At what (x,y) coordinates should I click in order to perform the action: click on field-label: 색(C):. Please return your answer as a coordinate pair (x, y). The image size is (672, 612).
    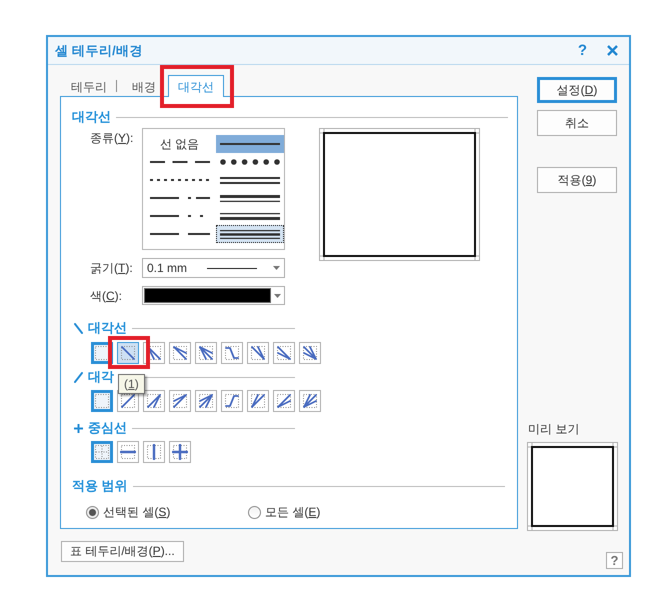
    Looking at the image, I should click on (107, 295).